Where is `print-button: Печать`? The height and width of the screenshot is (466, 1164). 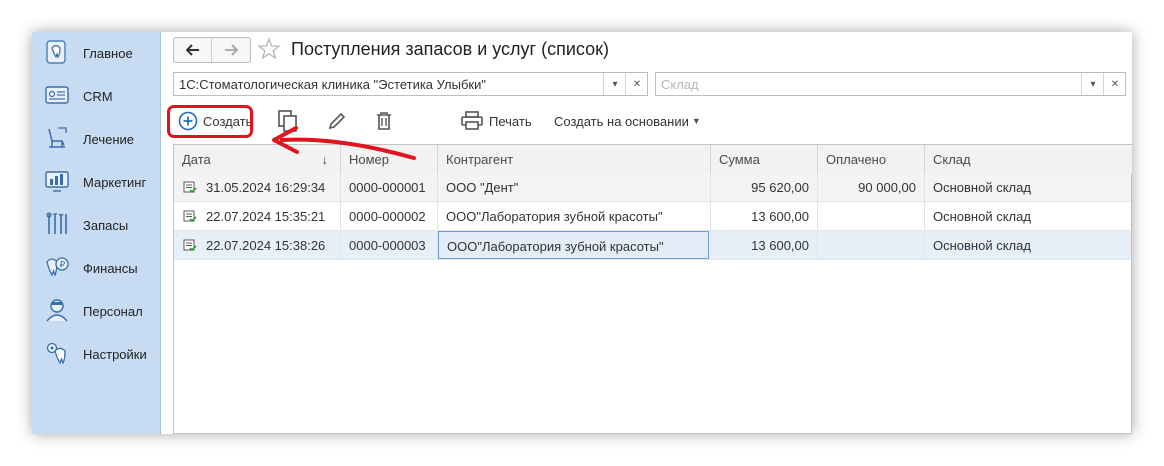
print-button: Печать is located at coordinates (496, 121).